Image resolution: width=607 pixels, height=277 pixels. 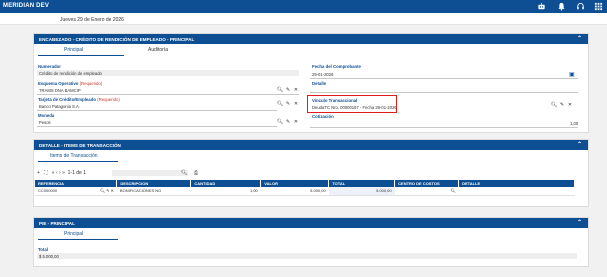 What do you see at coordinates (295, 183) in the screenshot?
I see `column-header: VALOR` at bounding box center [295, 183].